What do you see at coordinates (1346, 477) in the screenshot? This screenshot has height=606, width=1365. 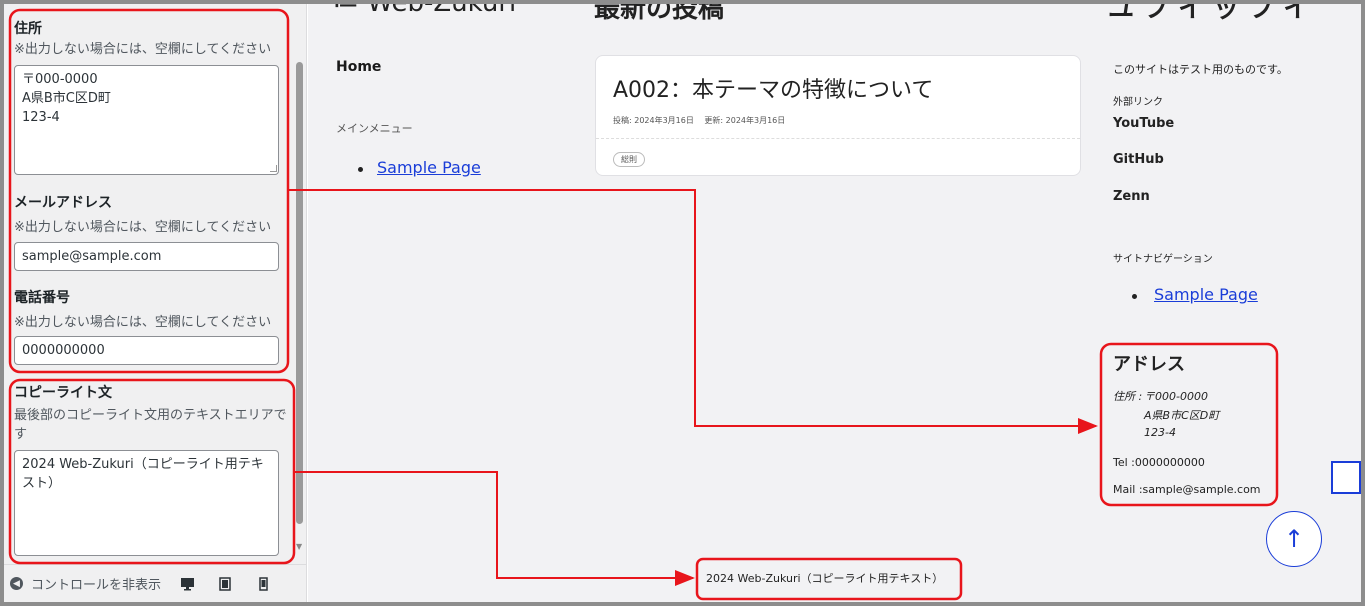 I see `edge-checkbox` at bounding box center [1346, 477].